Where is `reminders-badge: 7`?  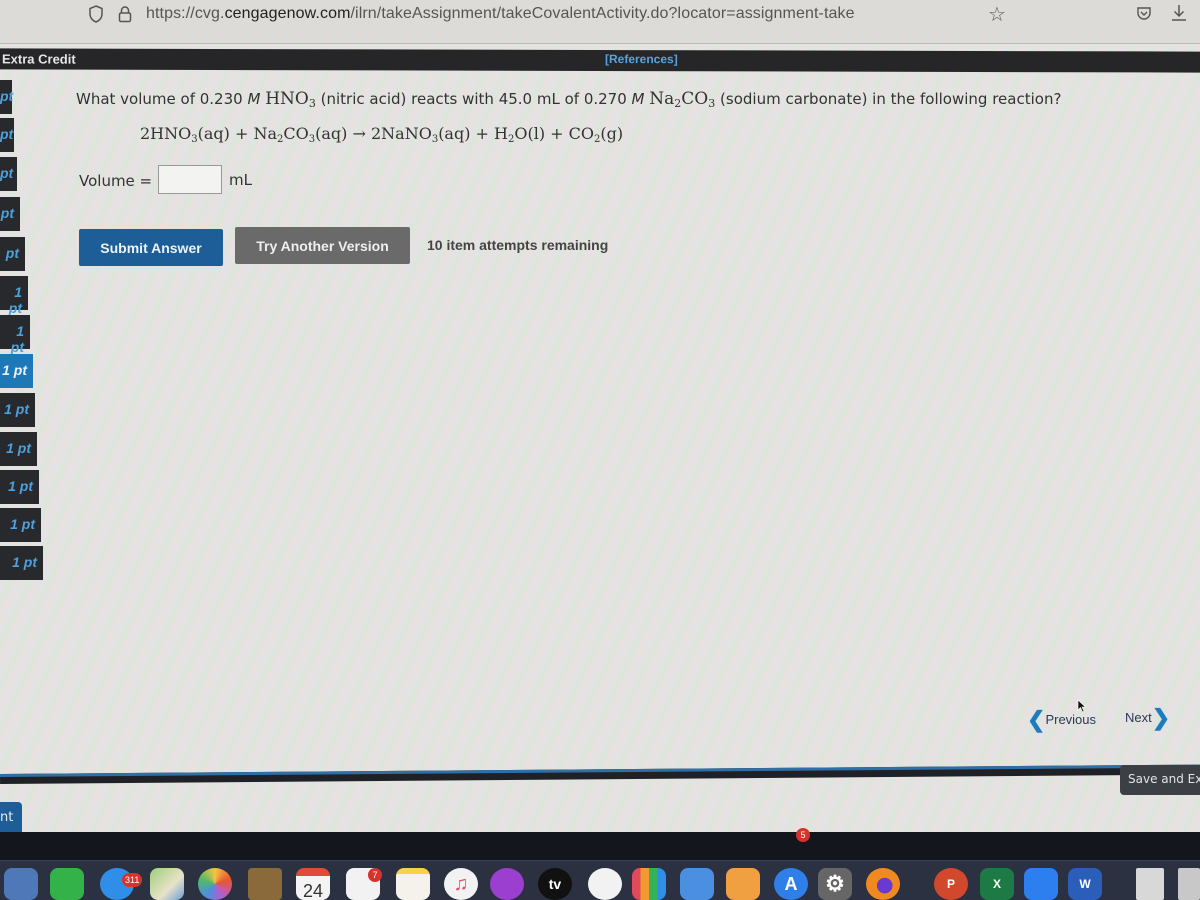 reminders-badge: 7 is located at coordinates (375, 875).